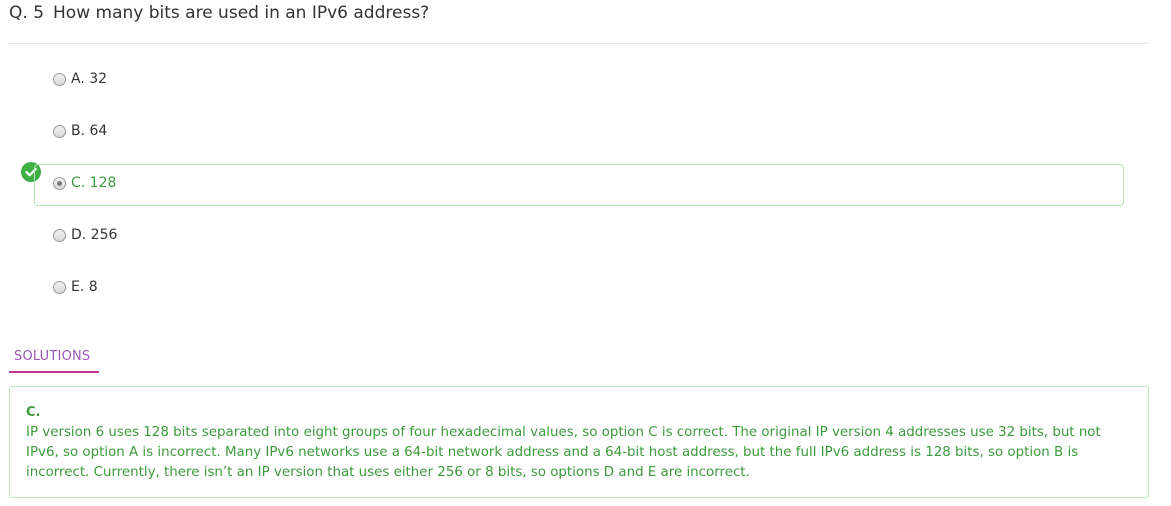  I want to click on option-a: A. 32, so click(579, 81).